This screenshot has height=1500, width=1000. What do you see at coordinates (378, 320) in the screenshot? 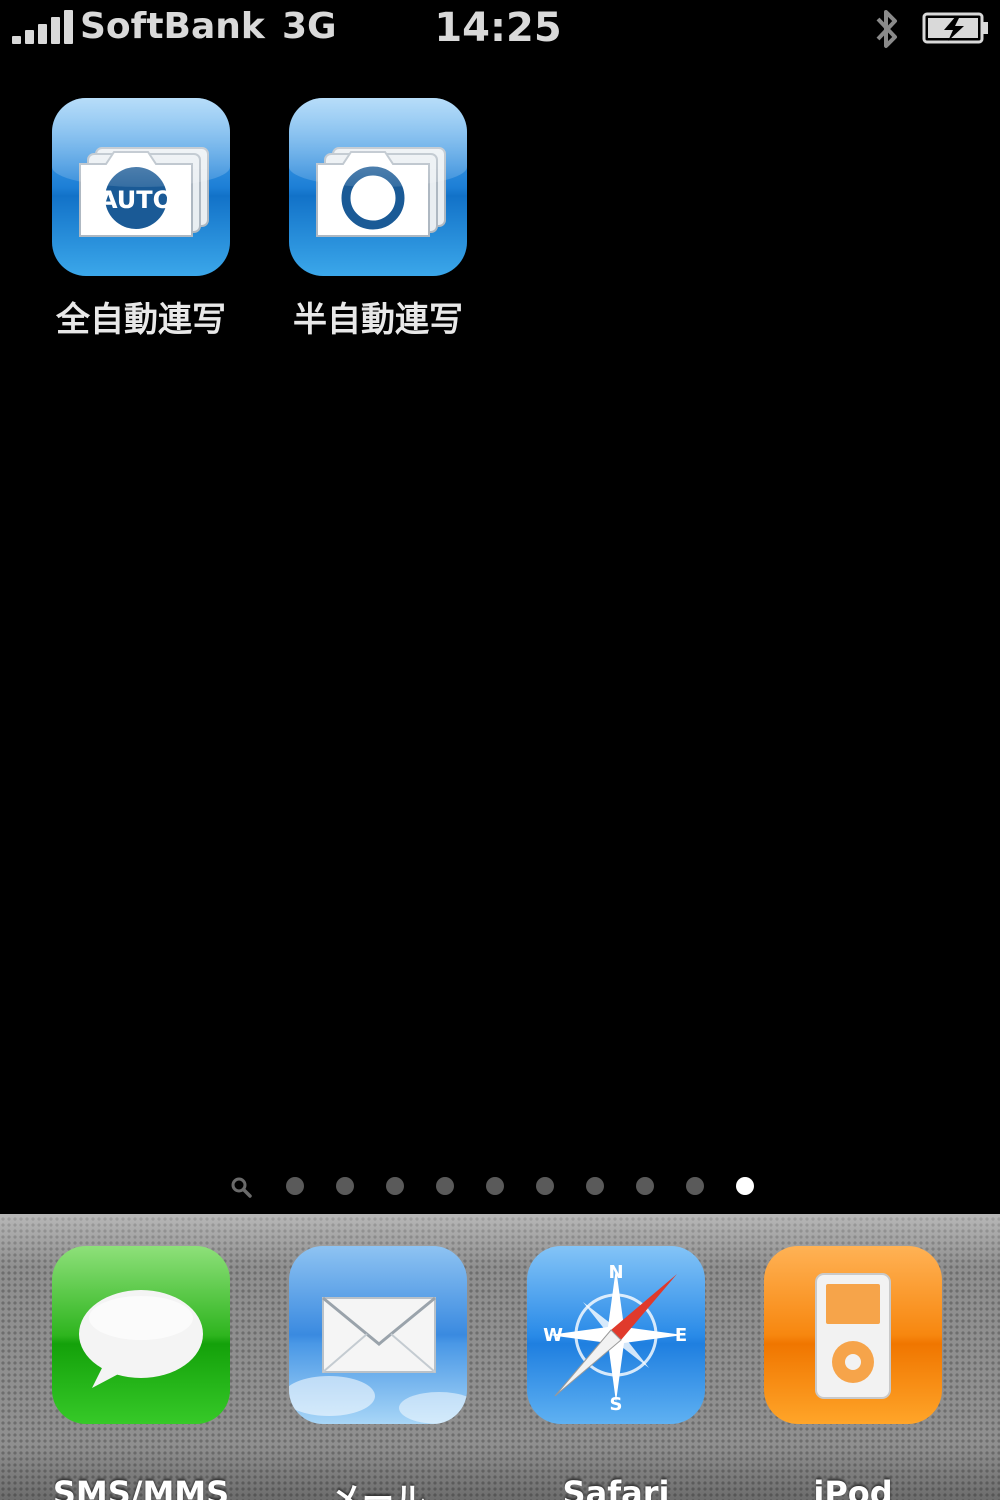
I see `app-label: 半自動連写` at bounding box center [378, 320].